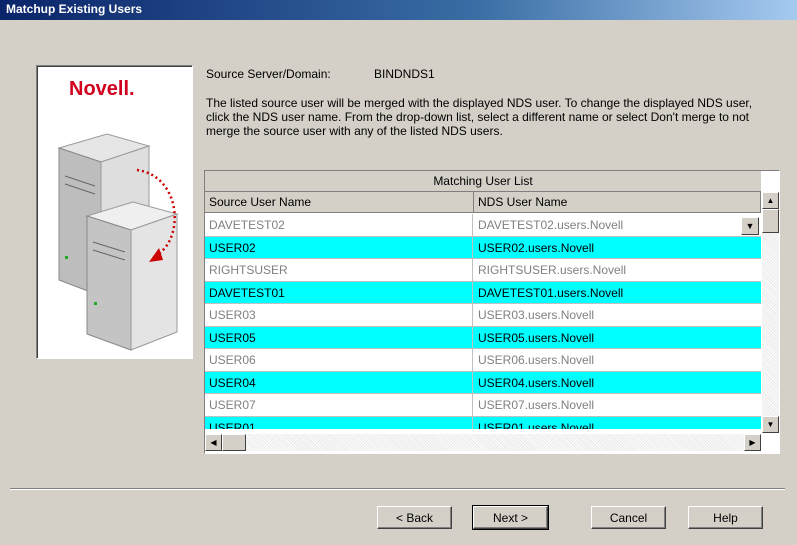  I want to click on nds-user-cell: DAVETEST01.users.Novell, so click(617, 293).